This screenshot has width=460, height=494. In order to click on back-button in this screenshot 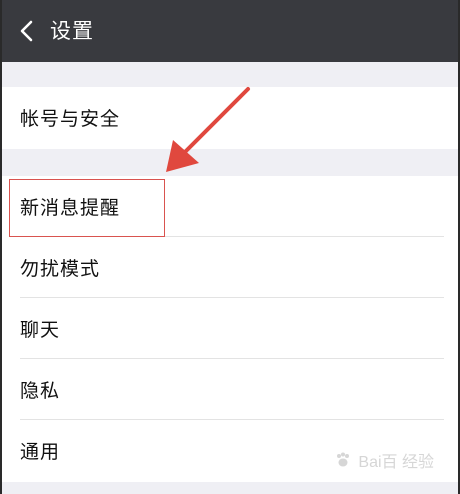, I will do `click(27, 31)`.